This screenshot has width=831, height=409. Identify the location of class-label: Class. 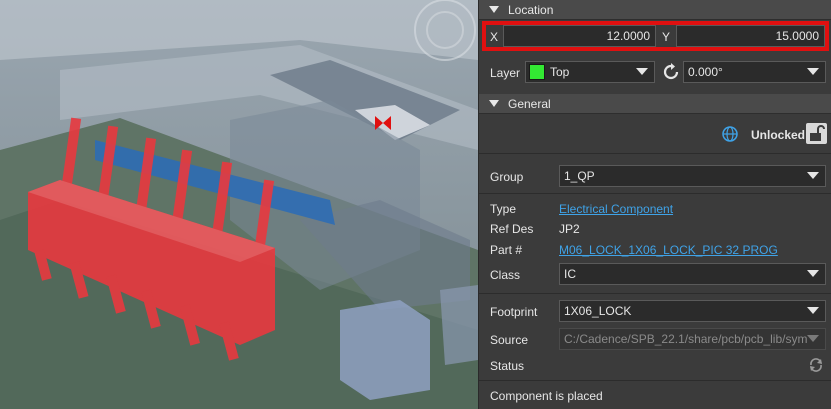
(505, 275).